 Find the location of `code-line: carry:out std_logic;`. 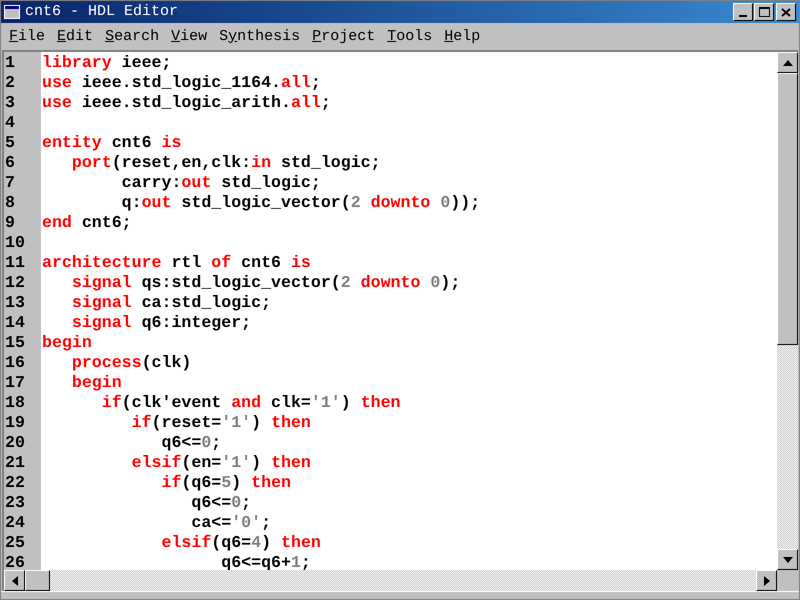

code-line: carry:out std_logic; is located at coordinates (220, 183).